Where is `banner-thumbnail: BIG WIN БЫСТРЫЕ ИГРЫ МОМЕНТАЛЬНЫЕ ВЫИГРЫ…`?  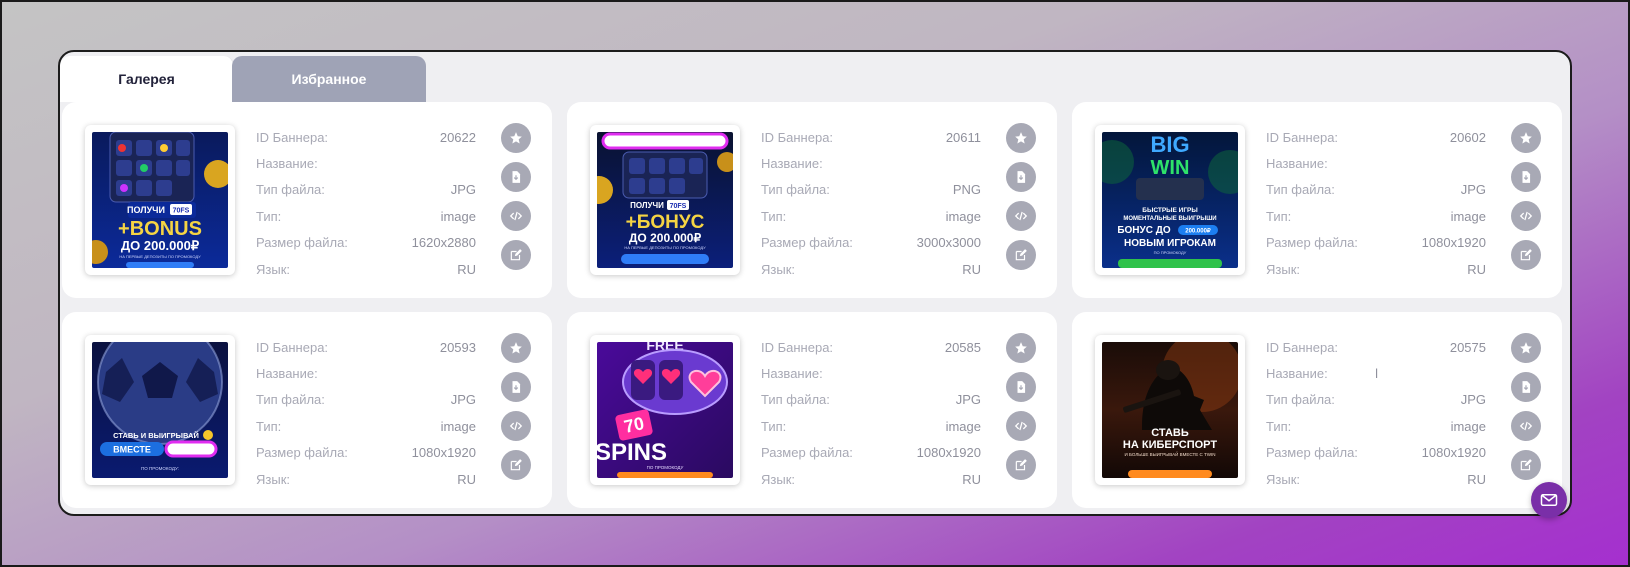 banner-thumbnail: BIG WIN БЫСТРЫЕ ИГРЫ МОМЕНТАЛЬНЫЕ ВЫИГРЫ… is located at coordinates (1170, 200).